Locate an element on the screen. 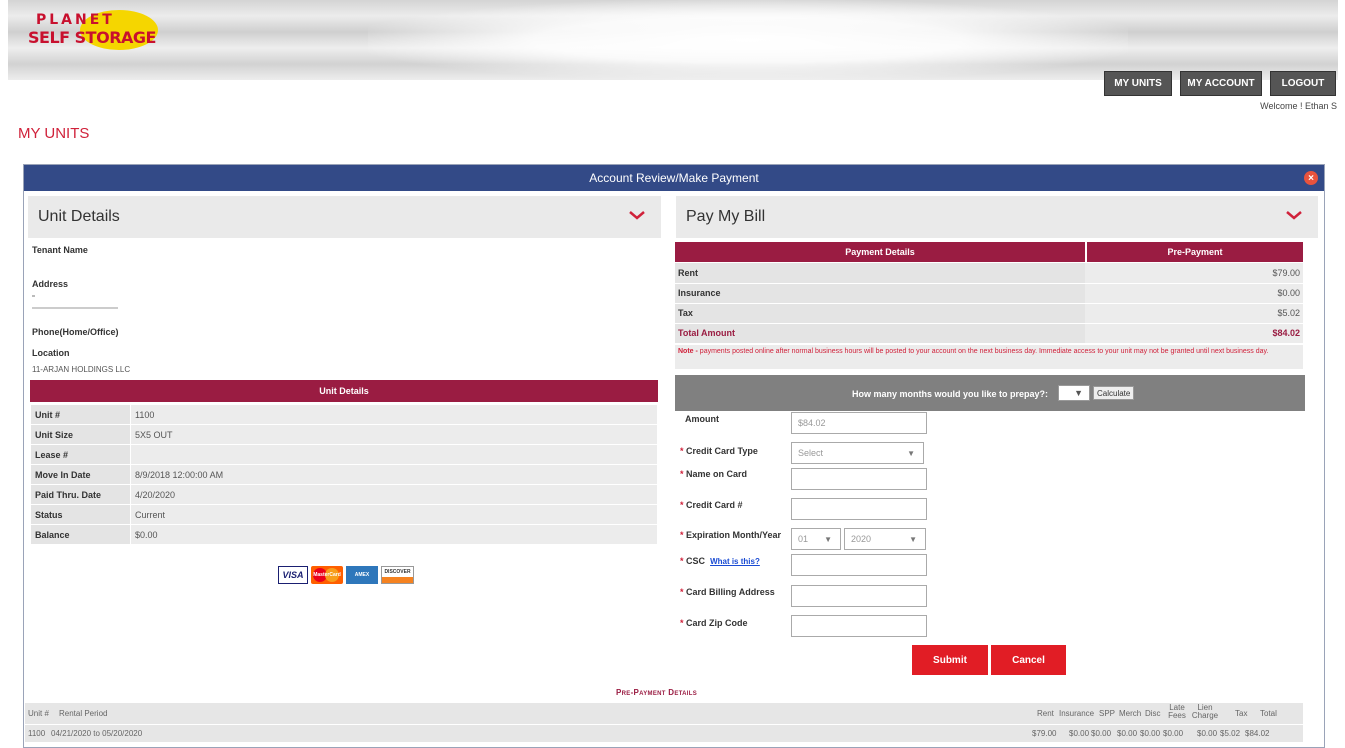 This screenshot has width=1345, height=748. nav-my-account-button: MY ACCOUNT is located at coordinates (1221, 83).